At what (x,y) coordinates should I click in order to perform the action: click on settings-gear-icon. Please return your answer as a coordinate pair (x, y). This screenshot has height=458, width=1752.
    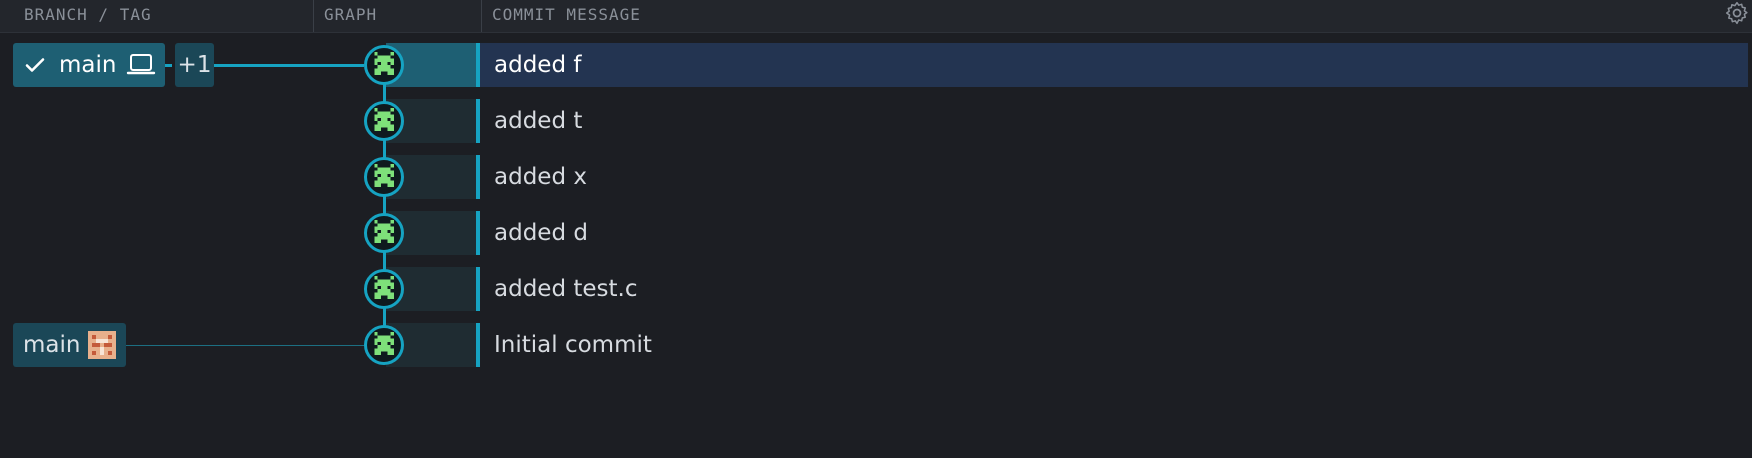
    Looking at the image, I should click on (1737, 13).